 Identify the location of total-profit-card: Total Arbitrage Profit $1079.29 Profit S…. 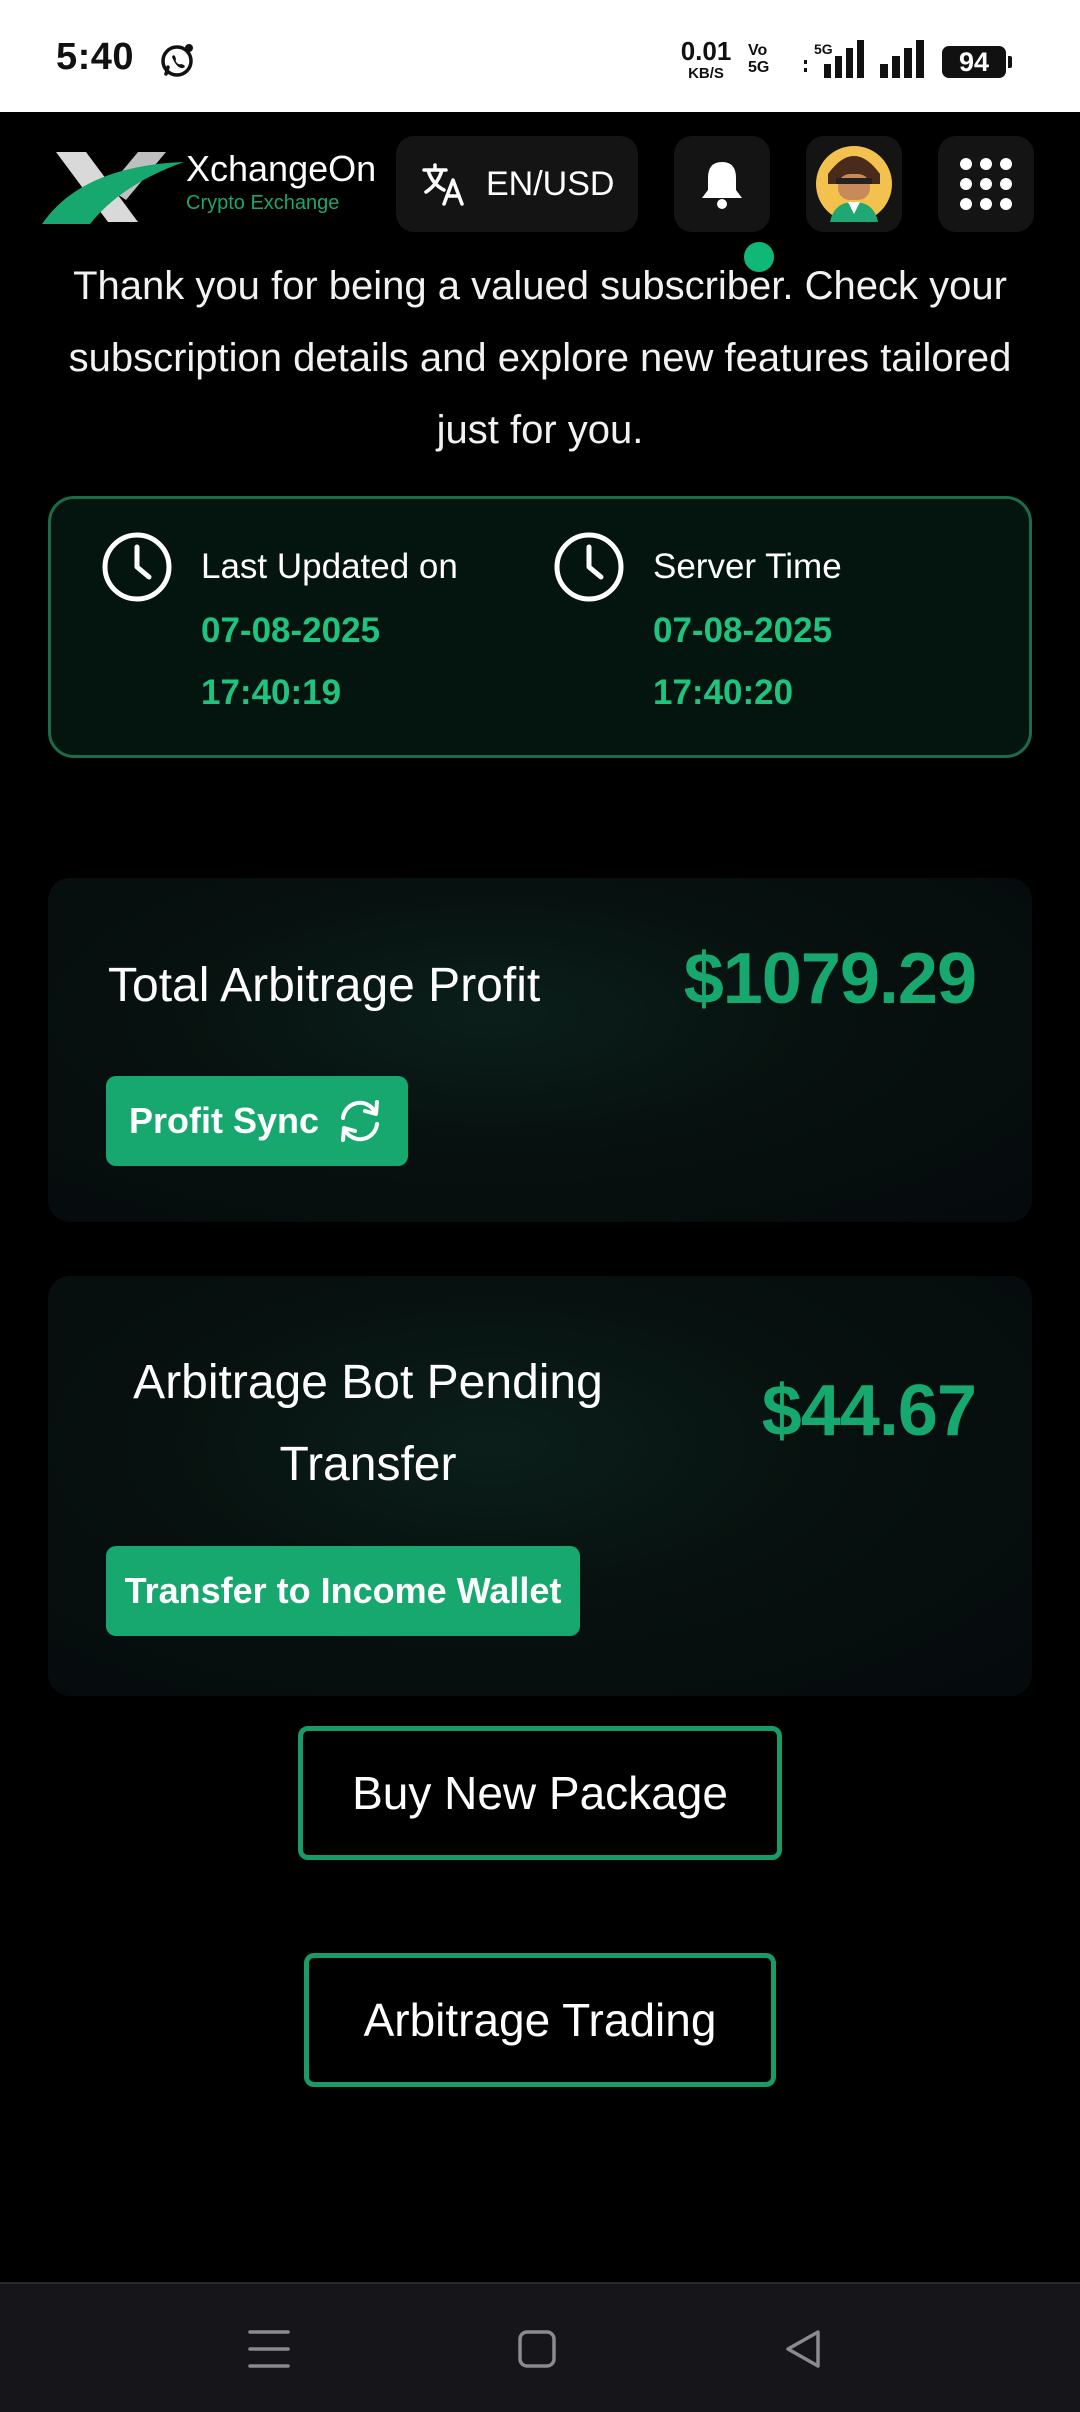
(540, 1050).